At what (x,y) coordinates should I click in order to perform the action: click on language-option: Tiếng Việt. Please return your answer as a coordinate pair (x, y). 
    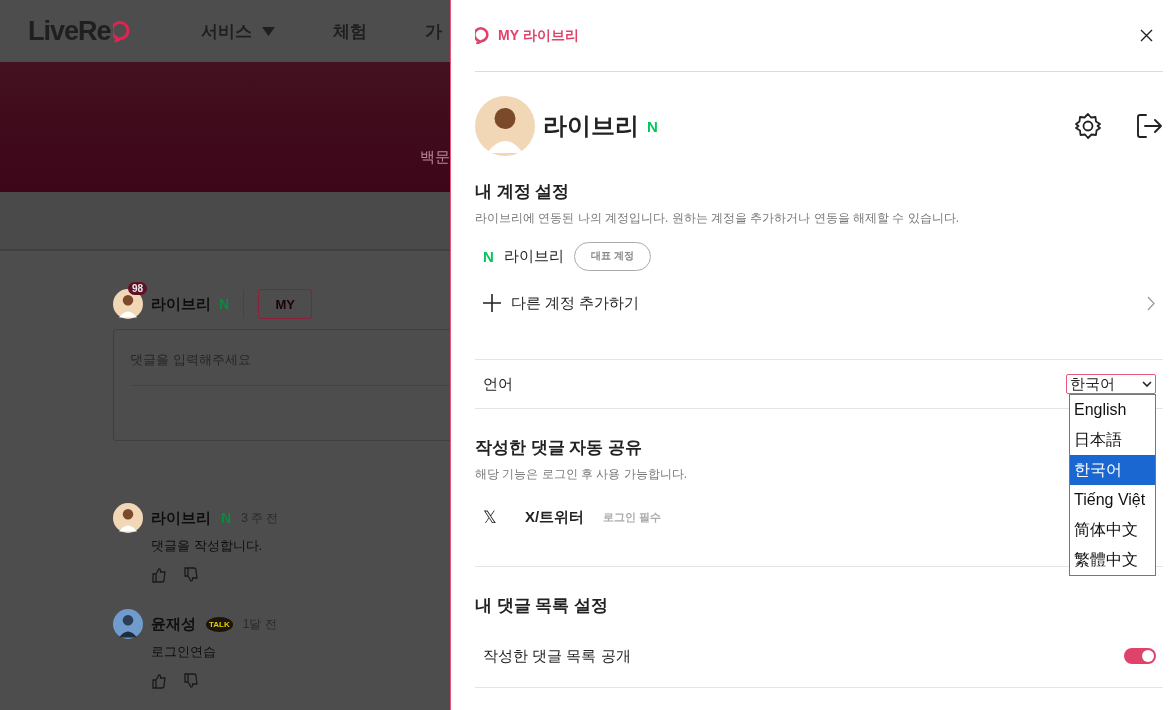
    Looking at the image, I should click on (1112, 500).